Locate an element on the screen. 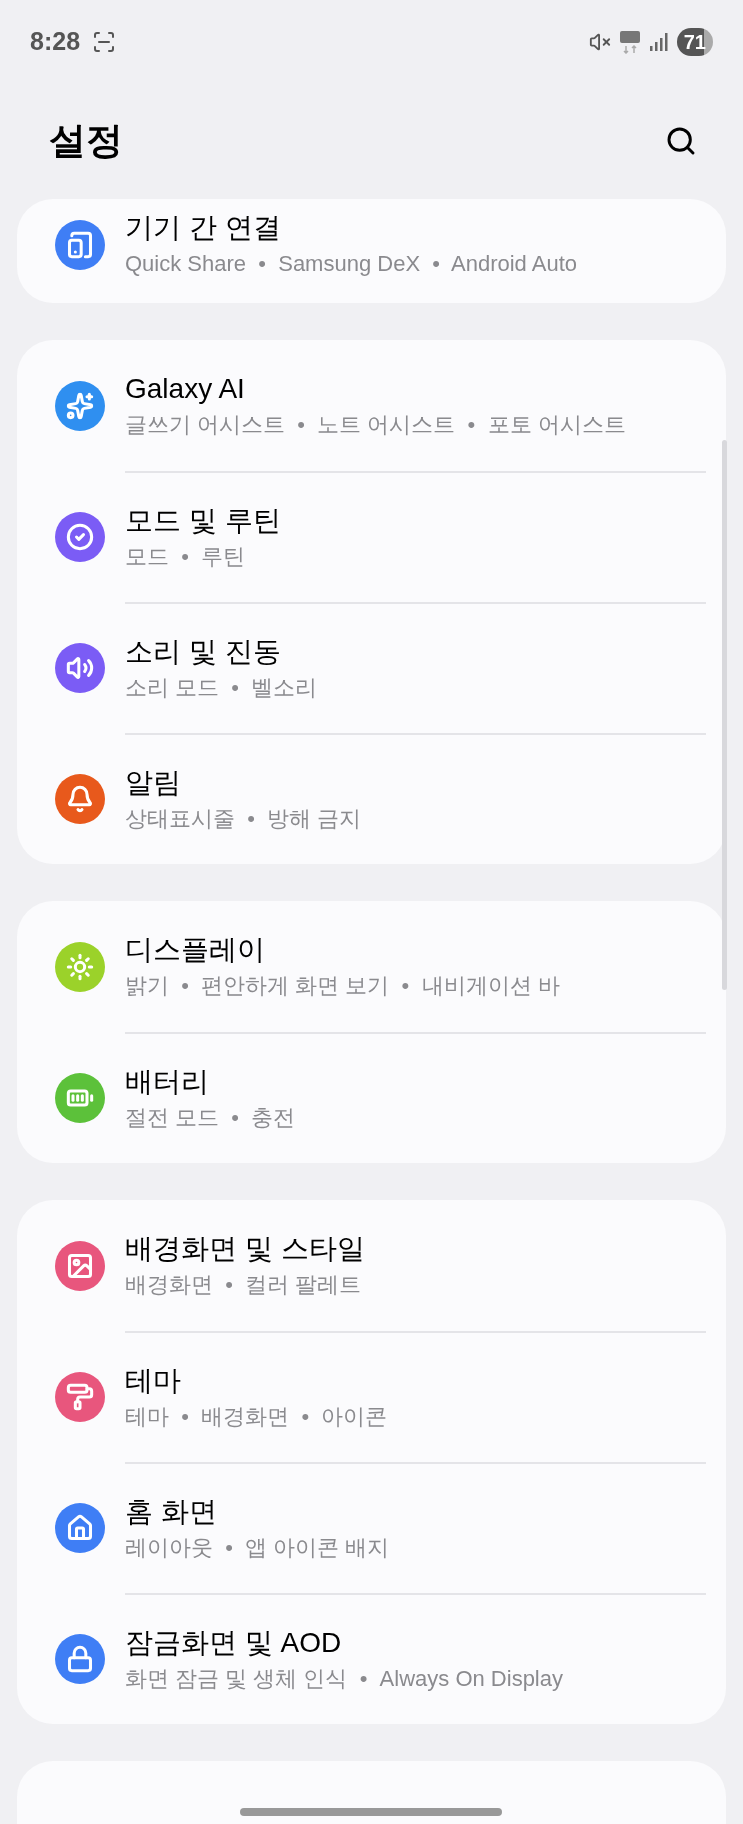 This screenshot has height=1824, width=743. setting-title: 알림 is located at coordinates (415, 782).